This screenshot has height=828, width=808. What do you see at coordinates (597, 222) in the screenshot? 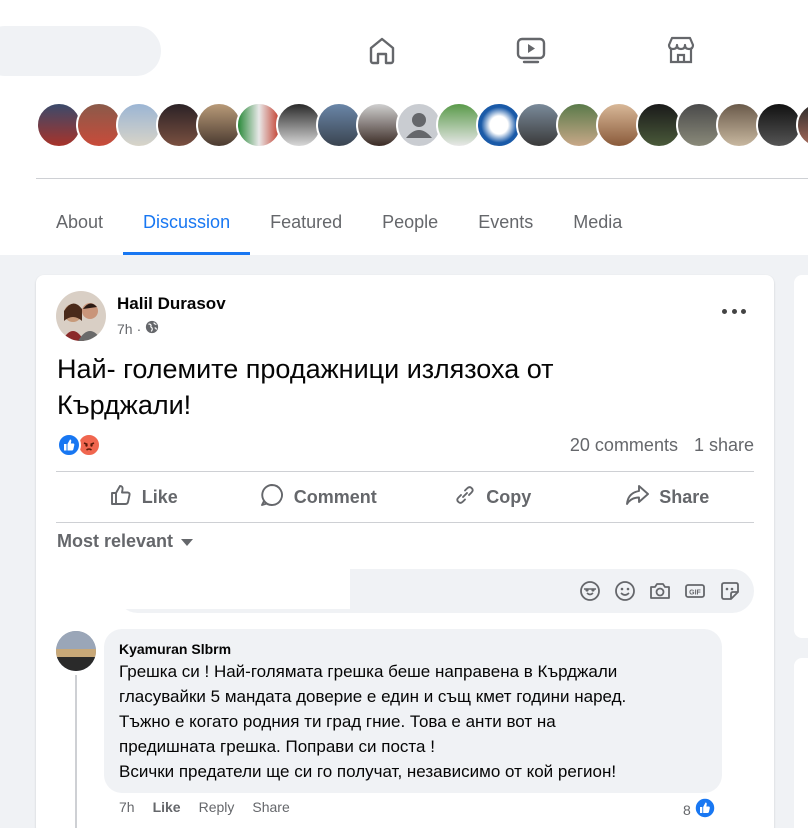
I see `tab-media: Media` at bounding box center [597, 222].